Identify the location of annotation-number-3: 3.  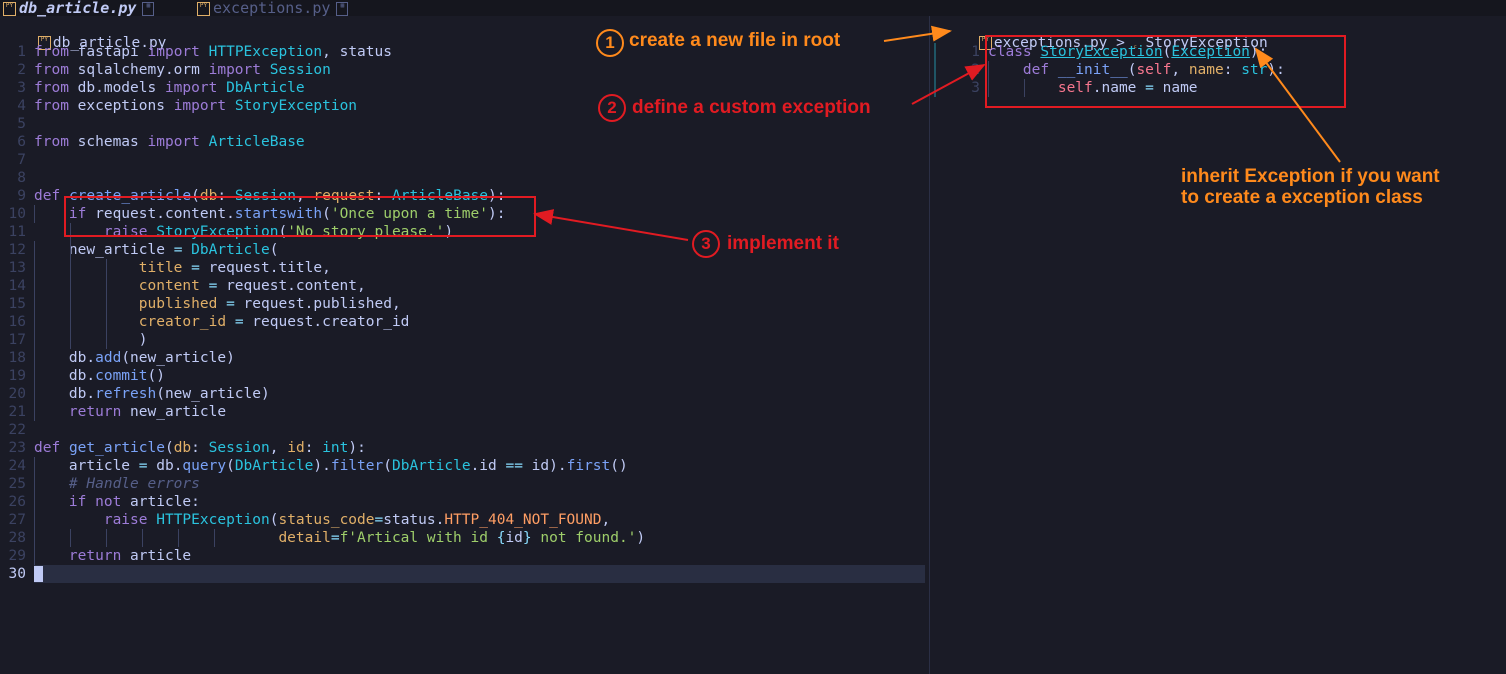
(706, 244).